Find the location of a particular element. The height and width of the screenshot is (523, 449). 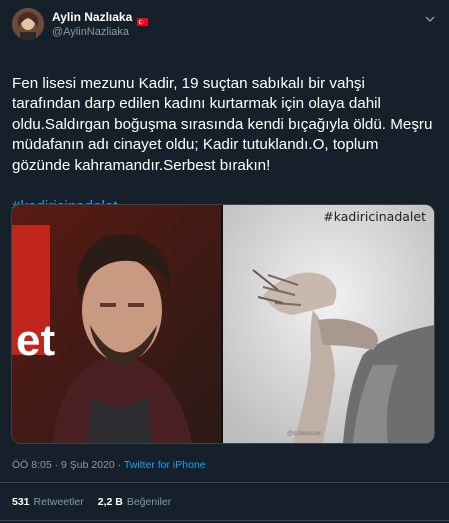

tweet-header: Aylin Nazlıaka @AylinNazliaka is located at coordinates (224, 24).